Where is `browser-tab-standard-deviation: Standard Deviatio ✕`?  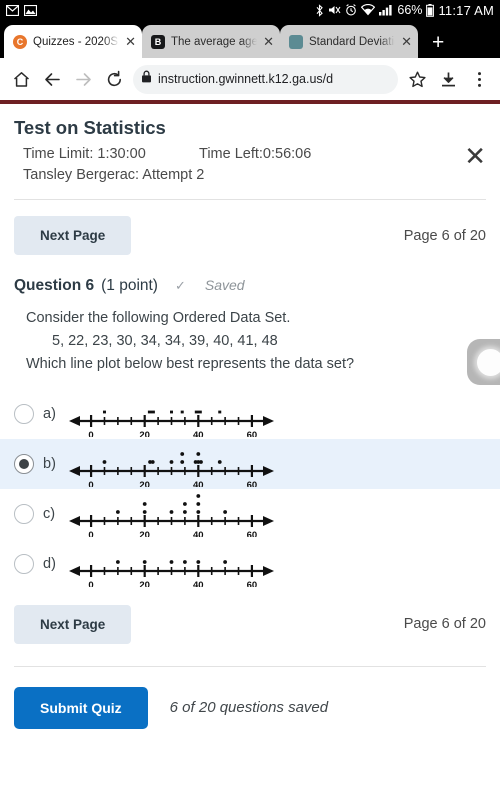
browser-tab-standard-deviation: Standard Deviatio ✕ is located at coordinates (349, 41).